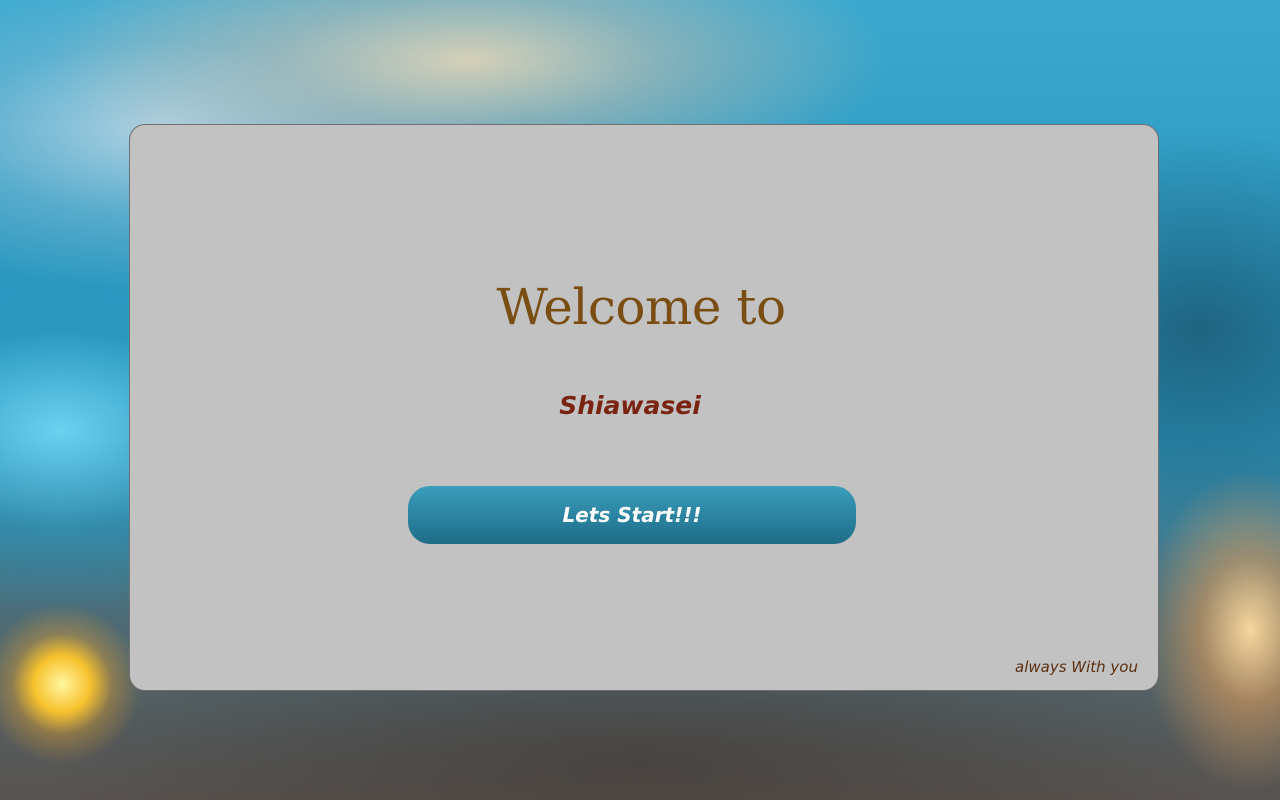 The width and height of the screenshot is (1280, 800). I want to click on brand-name: Shiawasei, so click(630, 405).